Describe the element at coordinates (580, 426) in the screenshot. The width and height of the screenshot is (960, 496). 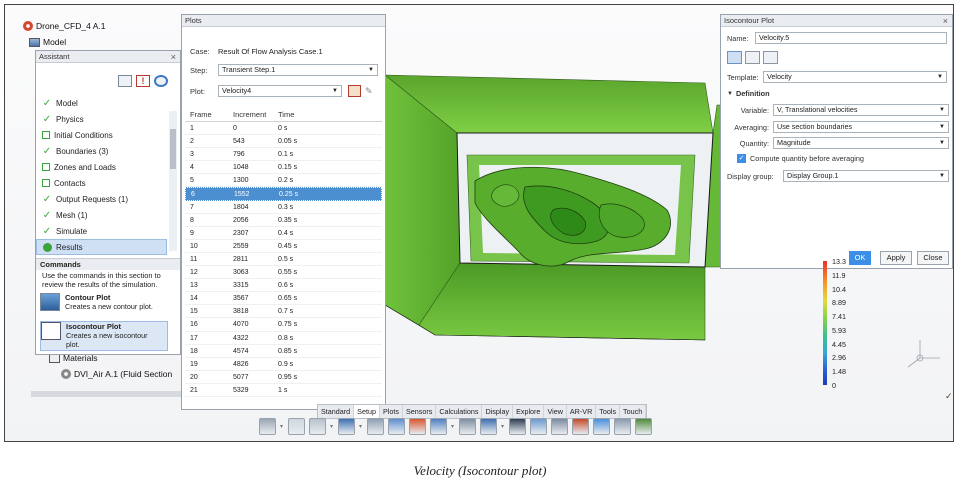
I see `sensor-icon` at that location.